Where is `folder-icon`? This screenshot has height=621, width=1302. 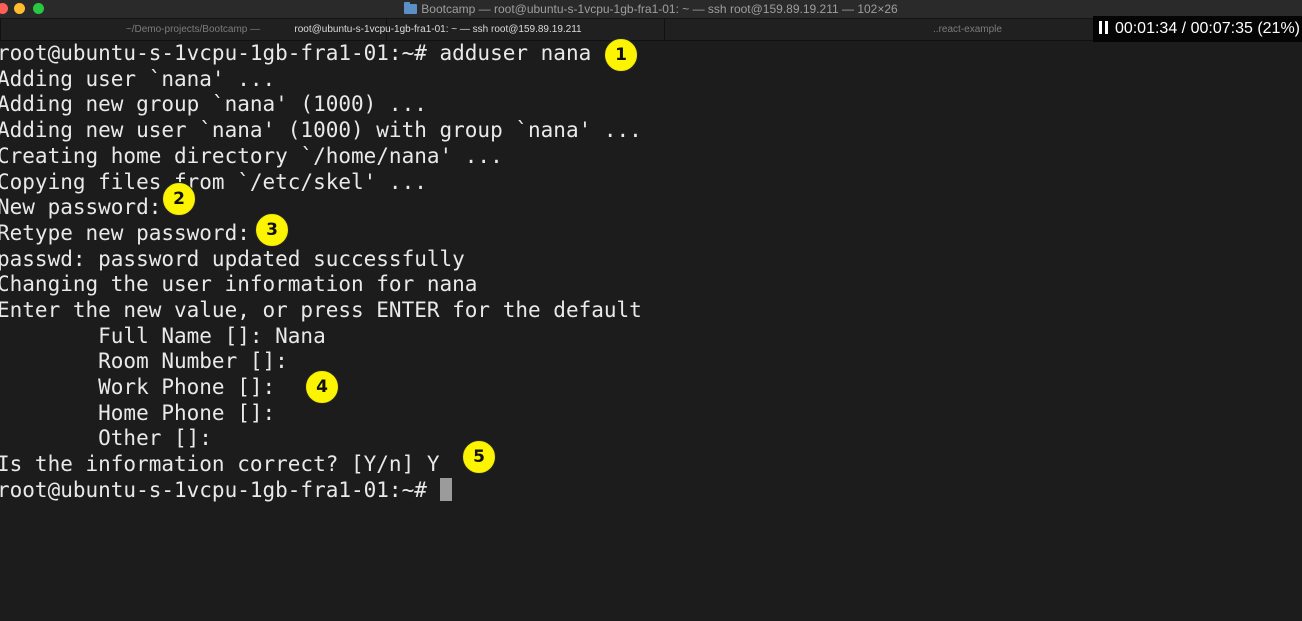
folder-icon is located at coordinates (411, 8).